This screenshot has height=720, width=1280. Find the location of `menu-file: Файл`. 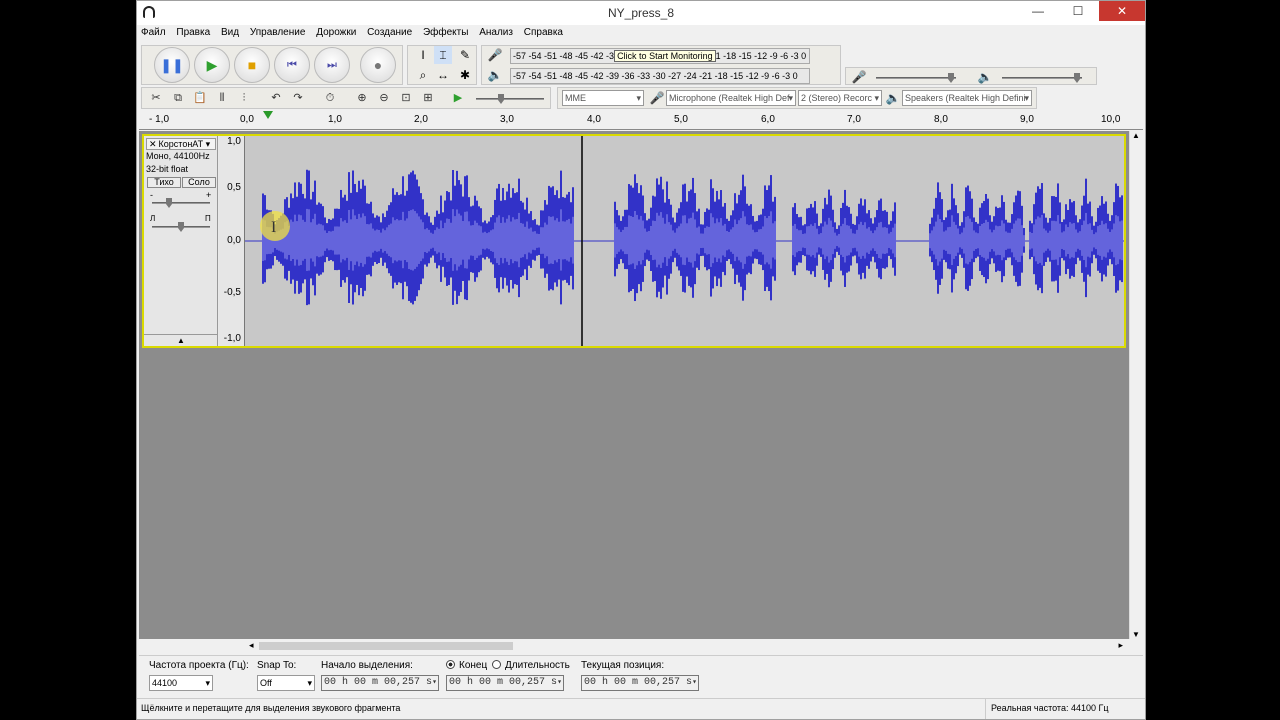

menu-file: Файл is located at coordinates (153, 32).